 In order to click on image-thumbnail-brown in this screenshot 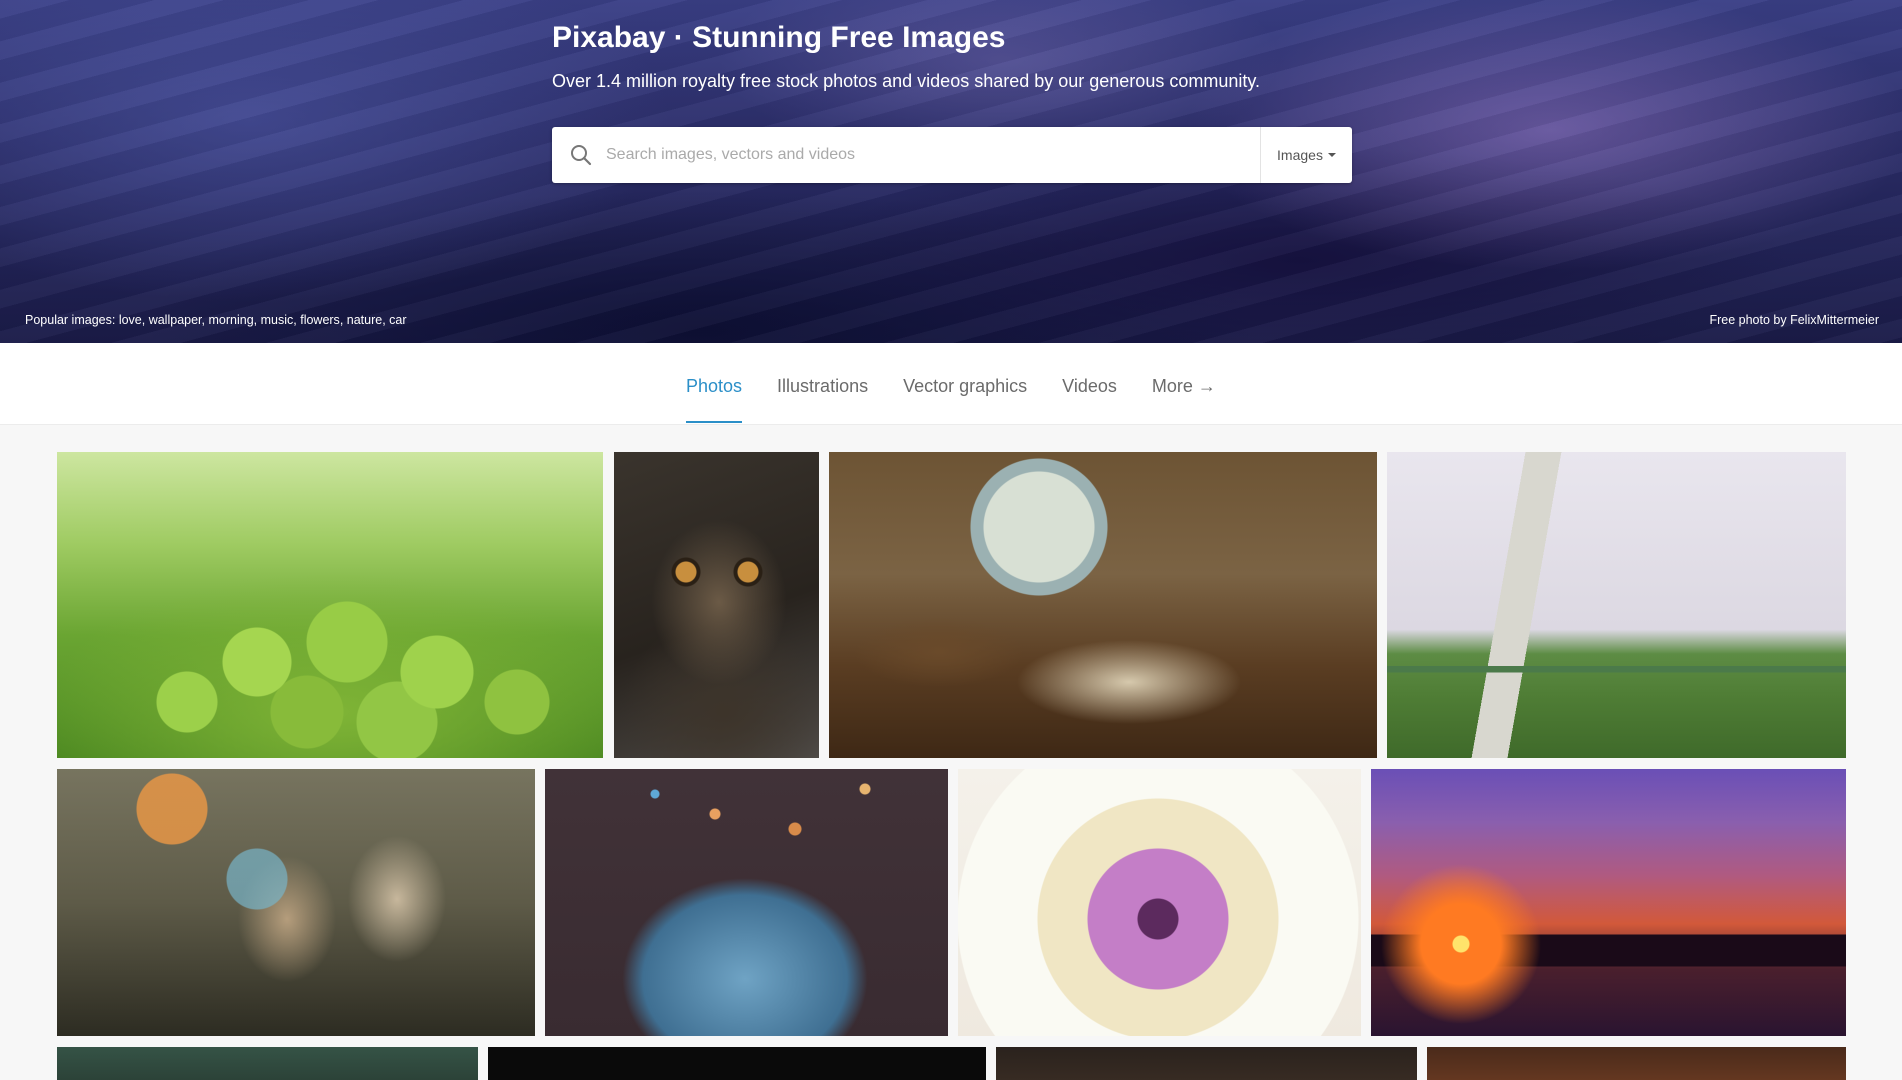, I will do `click(1206, 1063)`.